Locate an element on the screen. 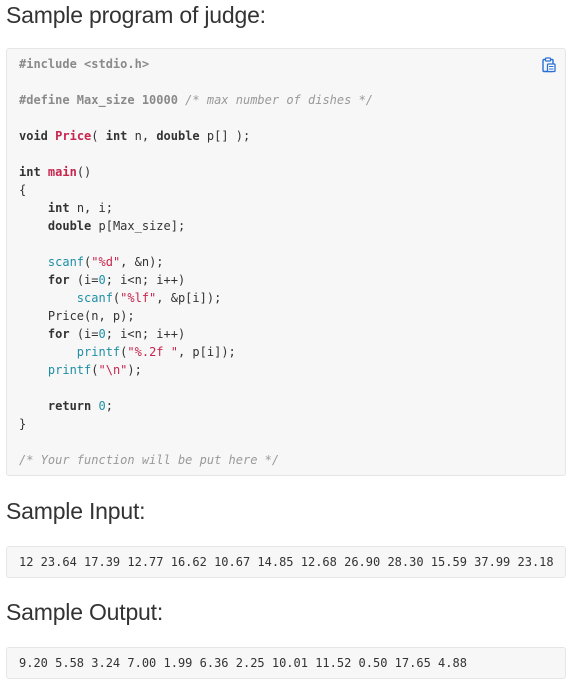 The image size is (584, 694). kw-void: void is located at coordinates (33, 136).